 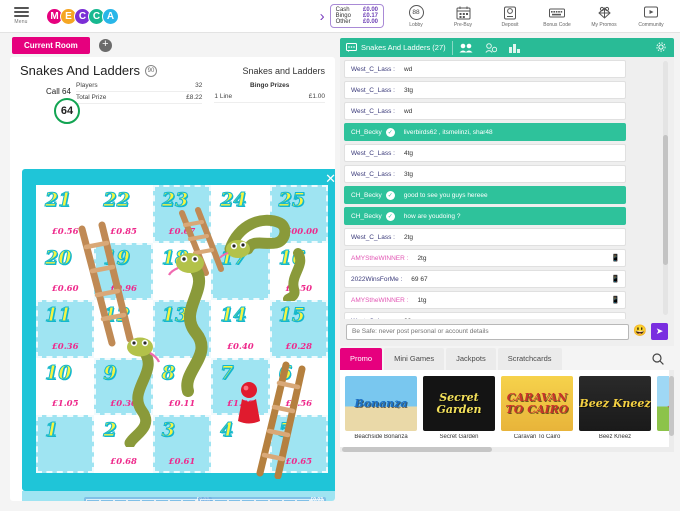 What do you see at coordinates (240, 329) in the screenshot?
I see `board-square-14: 14 £0.40` at bounding box center [240, 329].